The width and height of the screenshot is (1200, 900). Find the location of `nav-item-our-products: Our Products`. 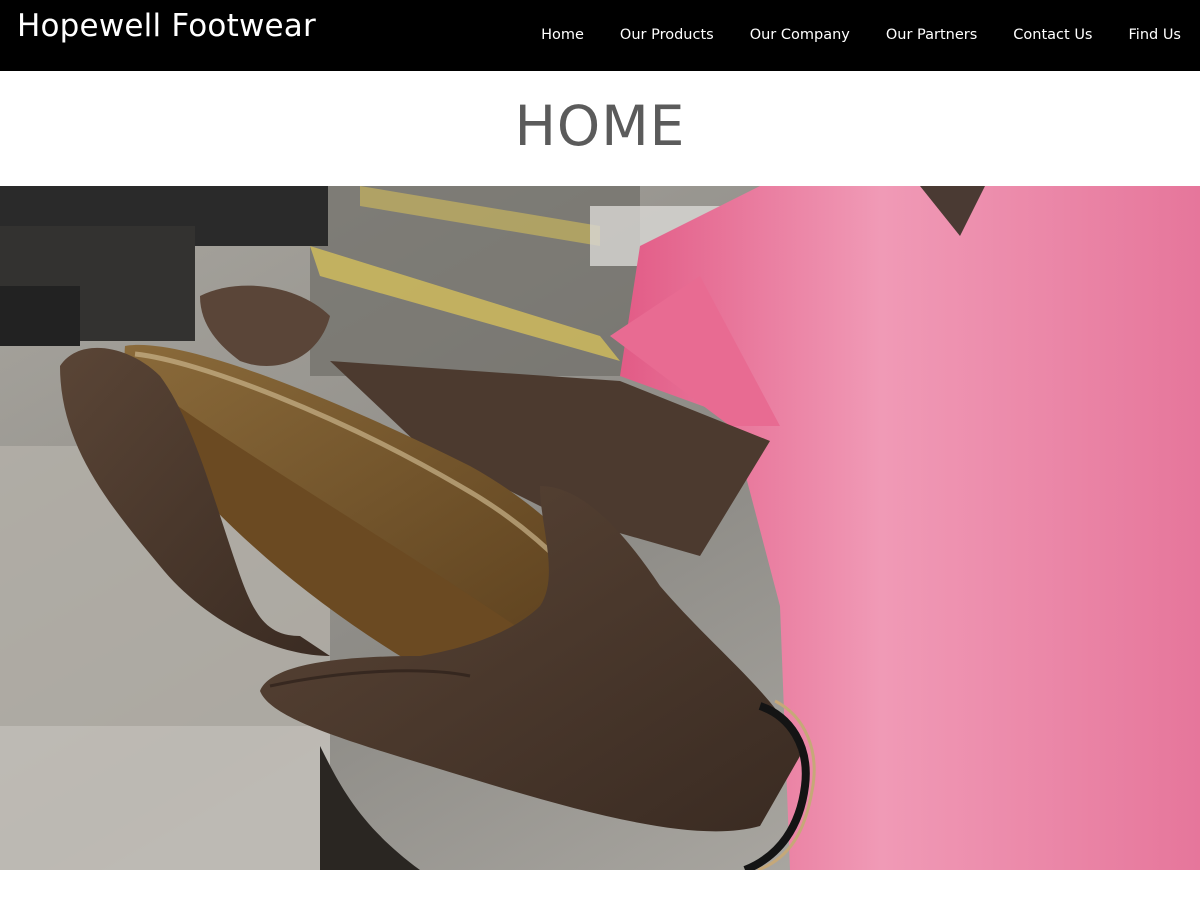

nav-item-our-products: Our Products is located at coordinates (667, 34).